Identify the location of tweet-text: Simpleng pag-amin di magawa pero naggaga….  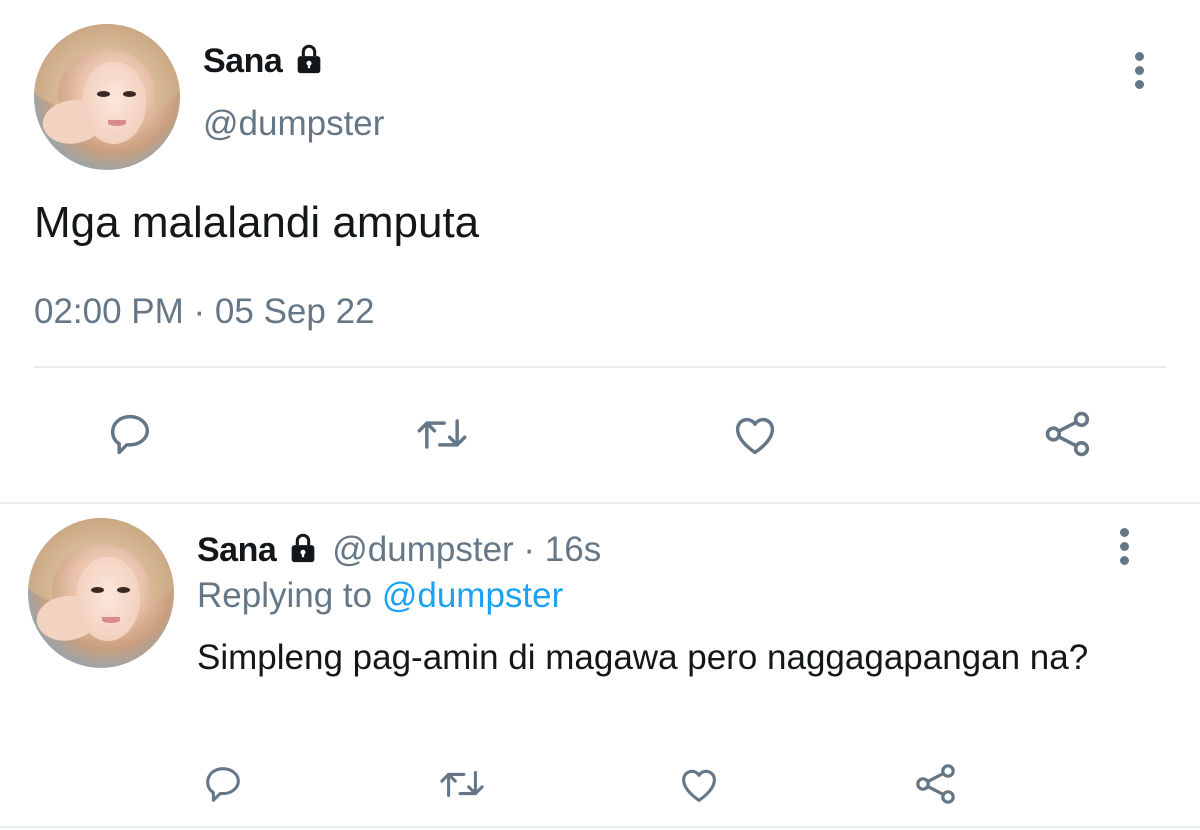
(643, 657).